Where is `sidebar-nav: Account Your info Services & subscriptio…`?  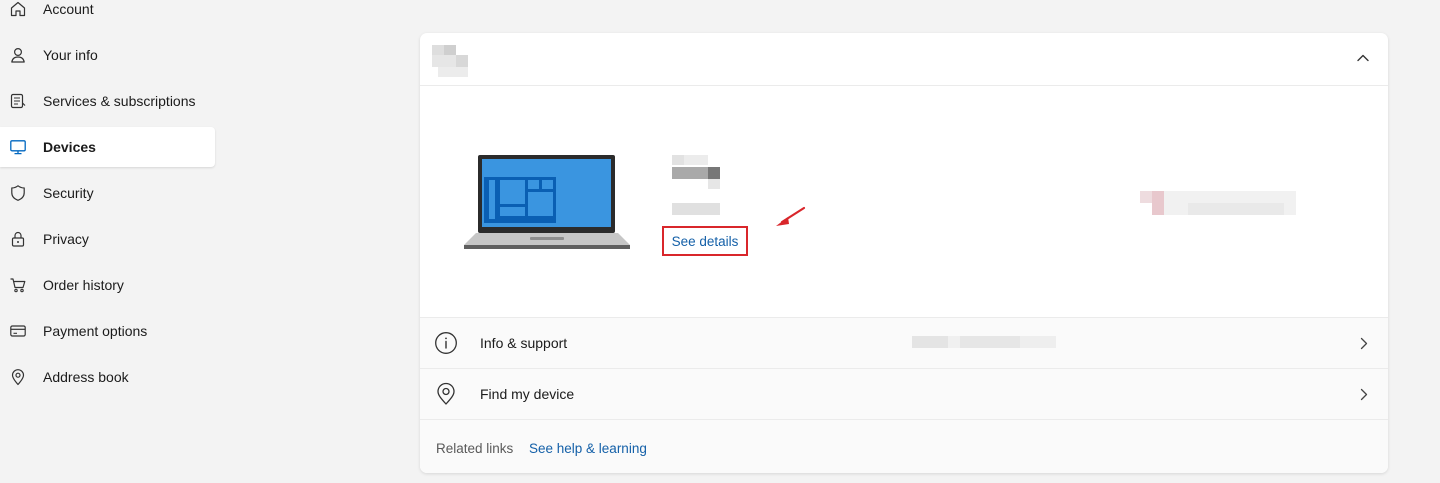
sidebar-nav: Account Your info Services & subscriptio… is located at coordinates (107, 241).